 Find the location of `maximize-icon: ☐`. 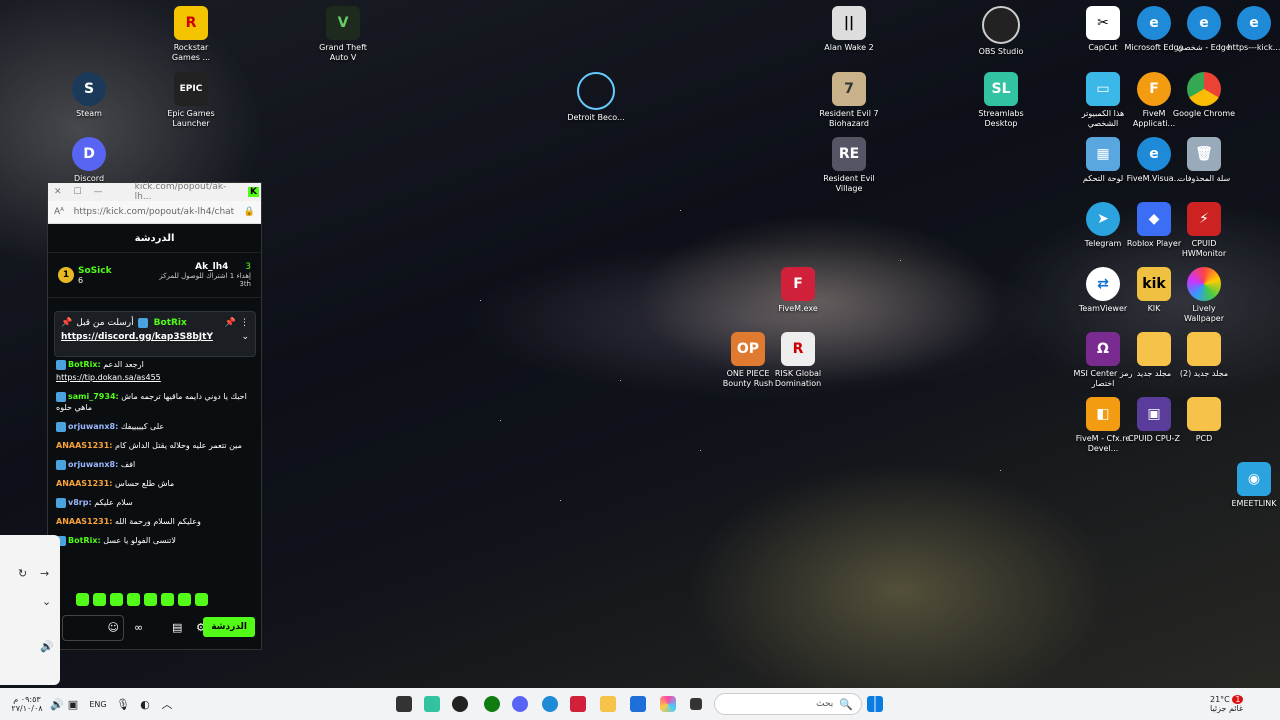

maximize-icon: ☐ is located at coordinates (78, 192).